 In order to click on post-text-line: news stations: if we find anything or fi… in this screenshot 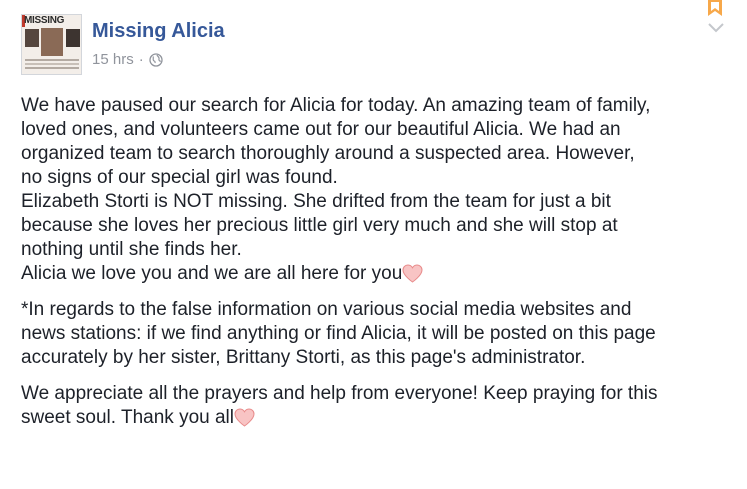, I will do `click(338, 333)`.